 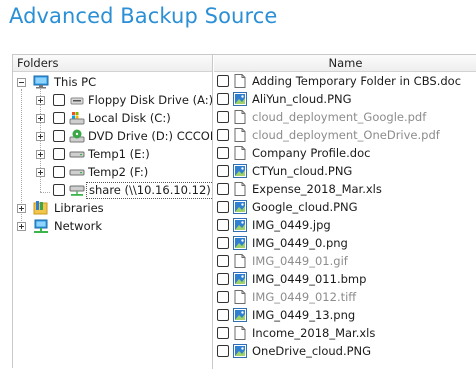 What do you see at coordinates (112, 172) in the screenshot?
I see `tree-item-temp2: Temp2 (F:)` at bounding box center [112, 172].